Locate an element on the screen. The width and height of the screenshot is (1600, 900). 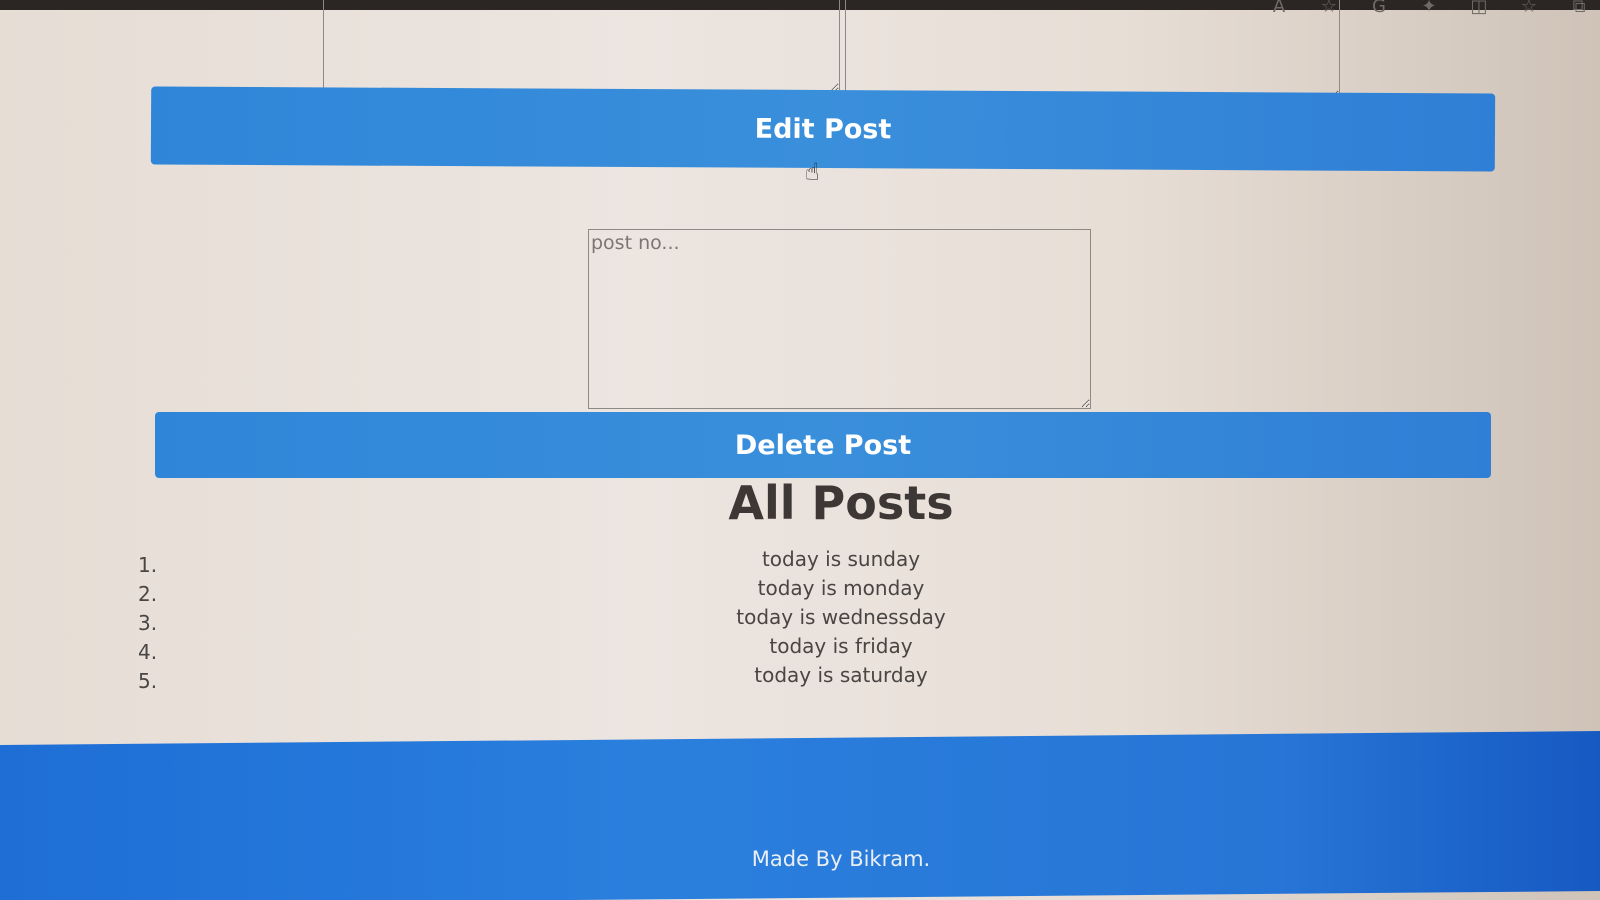
post-text: today is monday is located at coordinates (841, 588).